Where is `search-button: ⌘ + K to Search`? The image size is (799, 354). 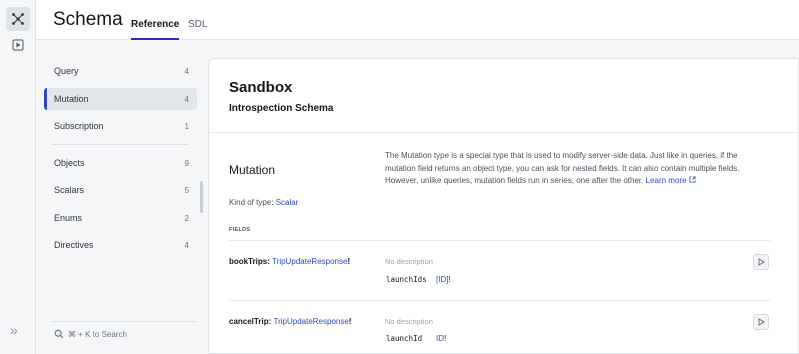 search-button: ⌘ + K to Search is located at coordinates (90, 334).